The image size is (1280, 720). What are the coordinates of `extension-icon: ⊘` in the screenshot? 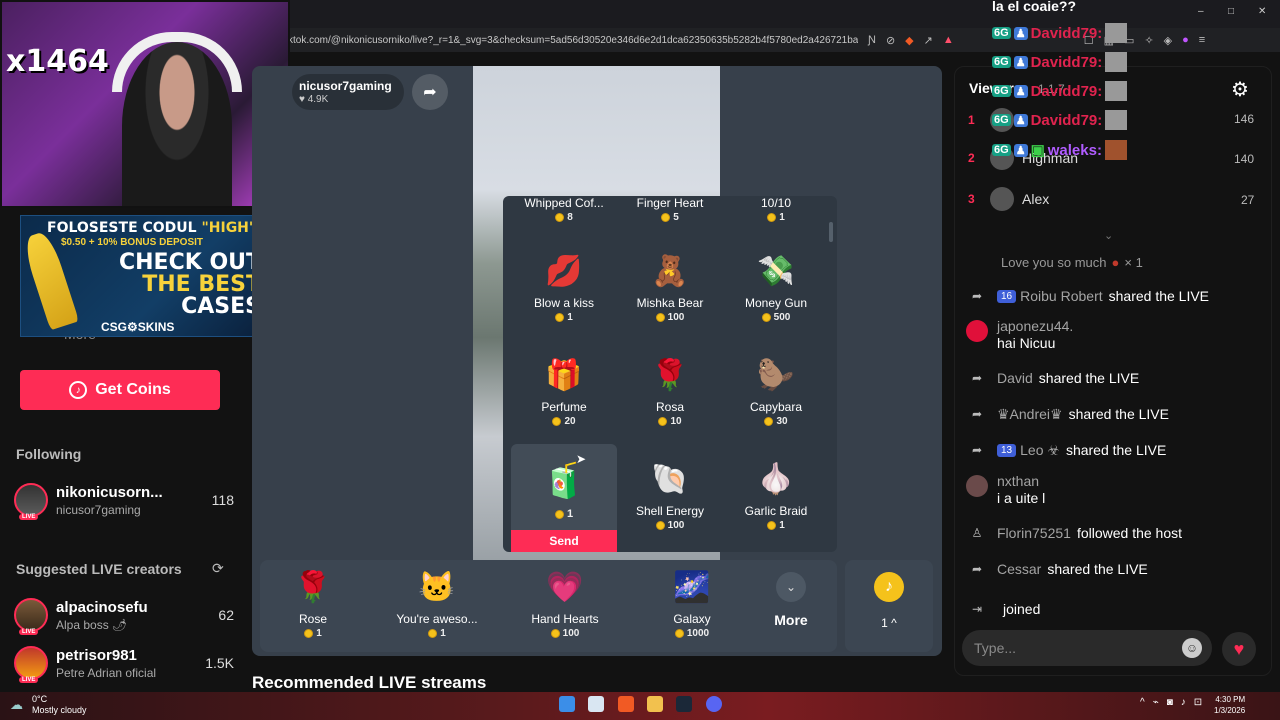 It's located at (890, 40).